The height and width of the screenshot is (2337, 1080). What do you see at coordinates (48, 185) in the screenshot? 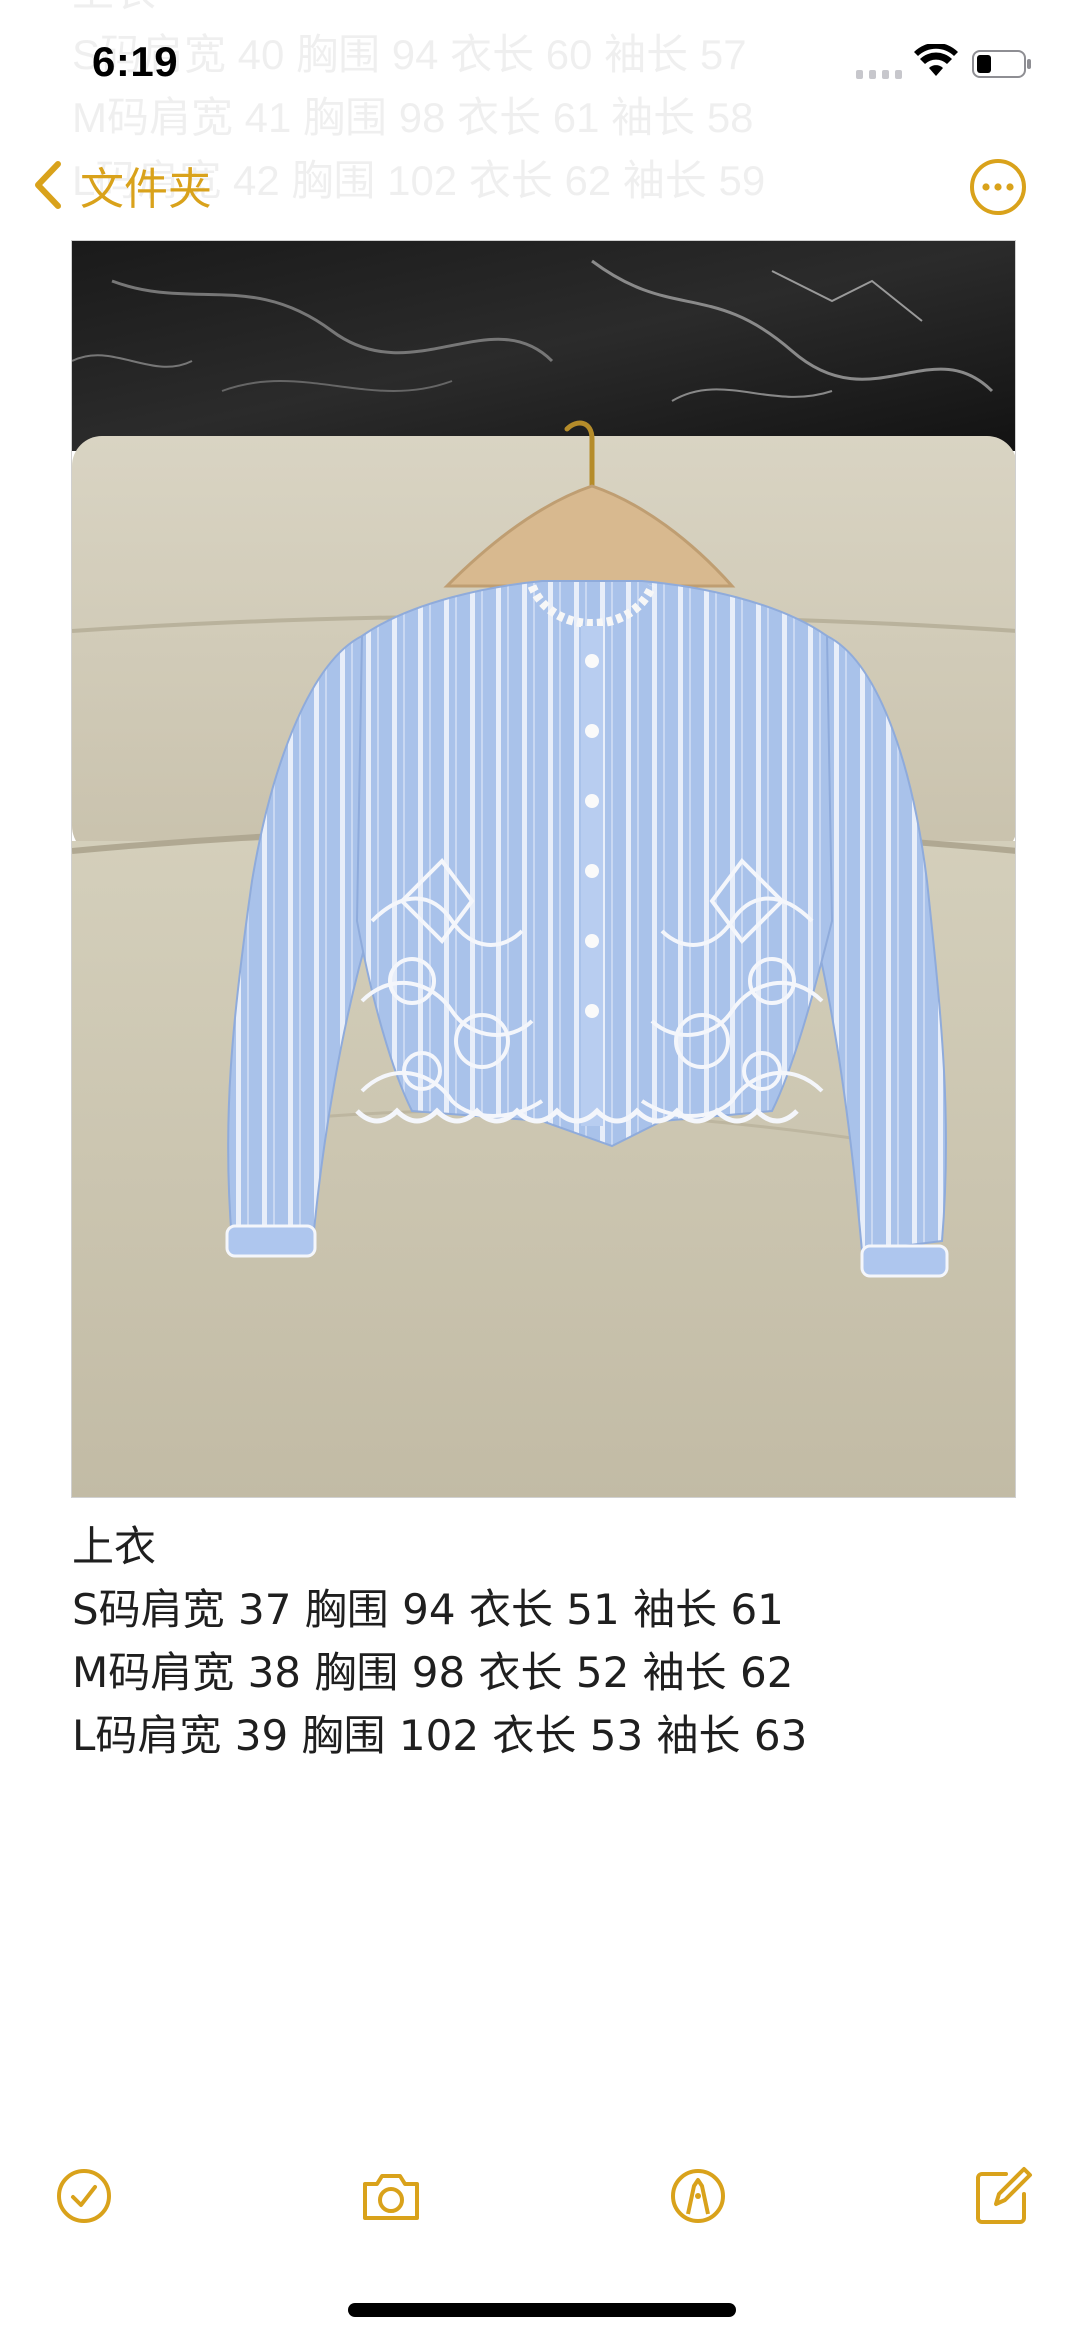
I see `chevron-left-icon` at bounding box center [48, 185].